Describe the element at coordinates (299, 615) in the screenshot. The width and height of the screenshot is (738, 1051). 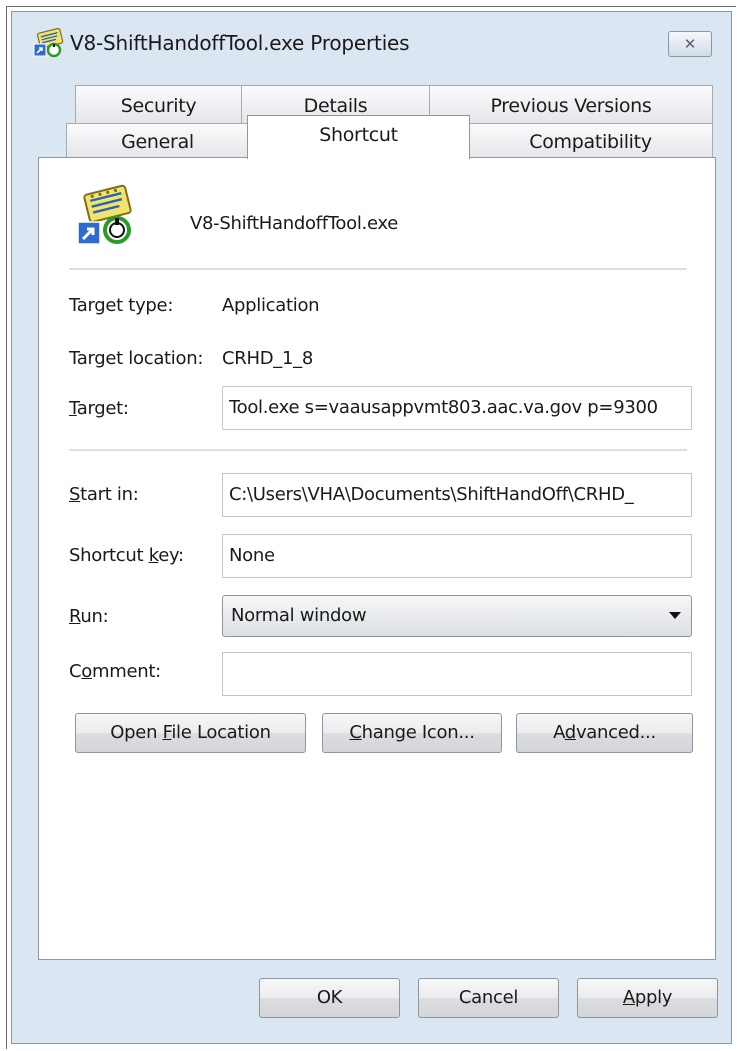
I see `run-select-value: Normal window` at that location.